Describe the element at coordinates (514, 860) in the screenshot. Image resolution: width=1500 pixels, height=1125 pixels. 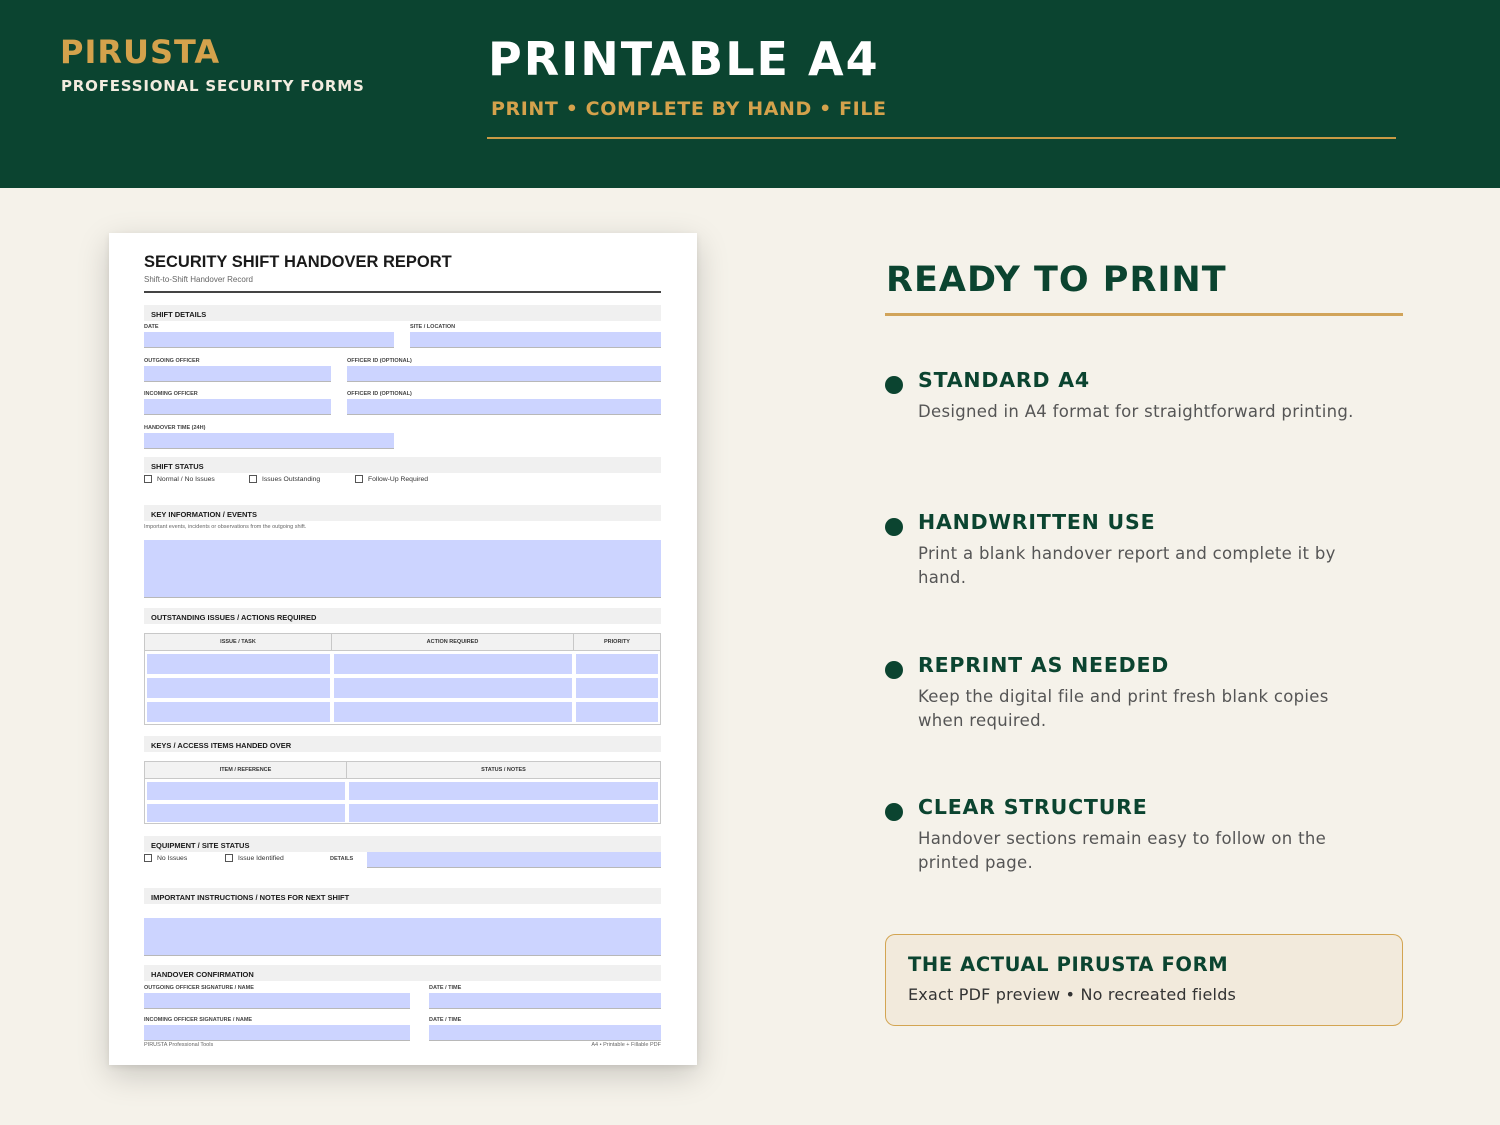
I see `equipment-details-field` at that location.